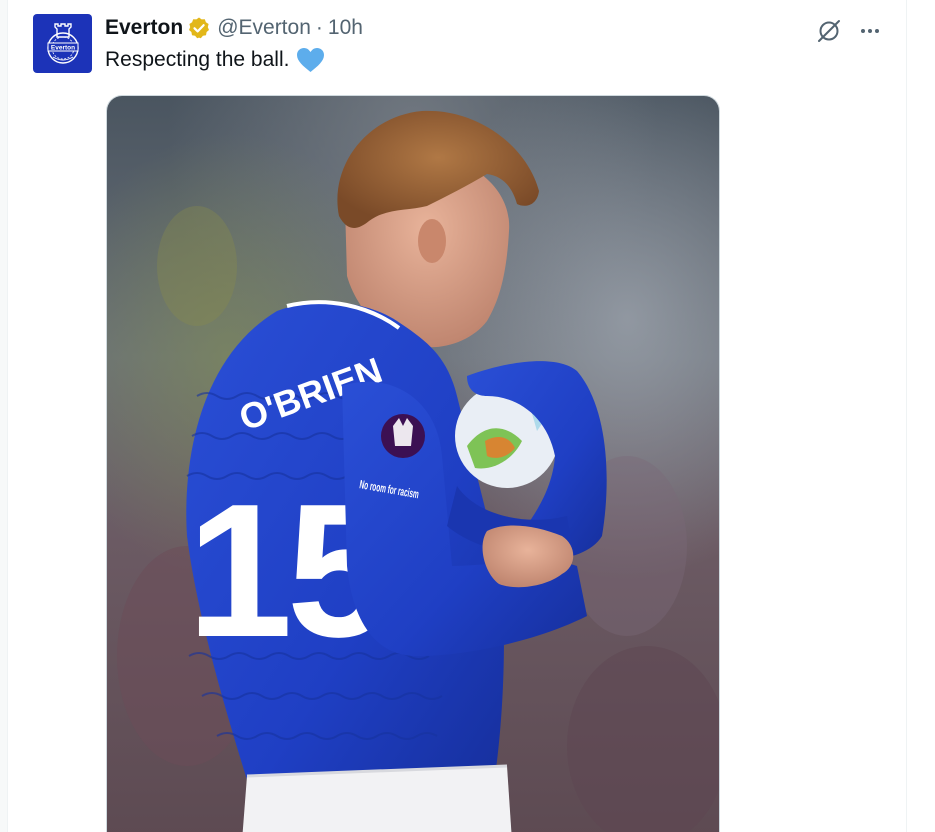  I want to click on timeline-left-border, so click(4, 416).